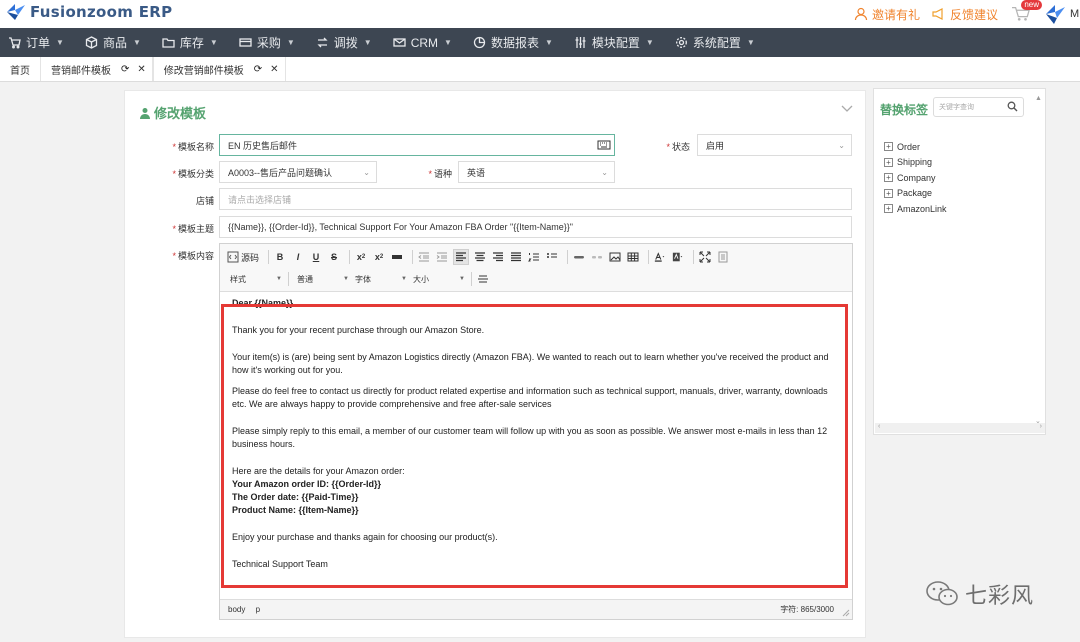  Describe the element at coordinates (238, 279) in the screenshot. I see `style-dropdown-label: 样式` at that location.